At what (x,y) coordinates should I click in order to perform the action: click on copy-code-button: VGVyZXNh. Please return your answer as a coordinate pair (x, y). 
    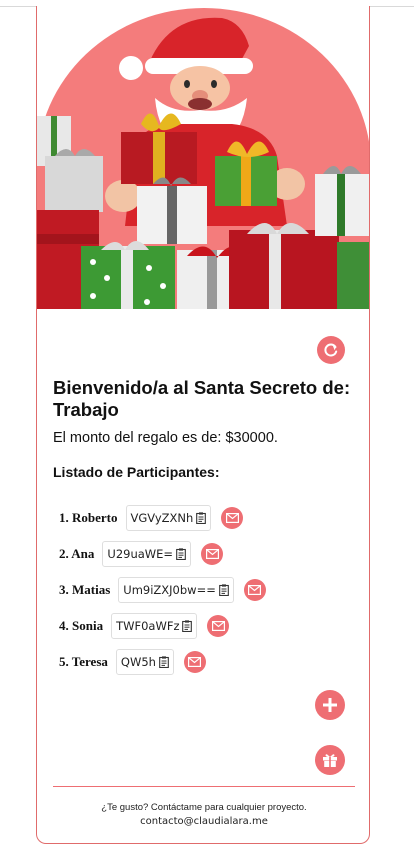
    Looking at the image, I should click on (168, 518).